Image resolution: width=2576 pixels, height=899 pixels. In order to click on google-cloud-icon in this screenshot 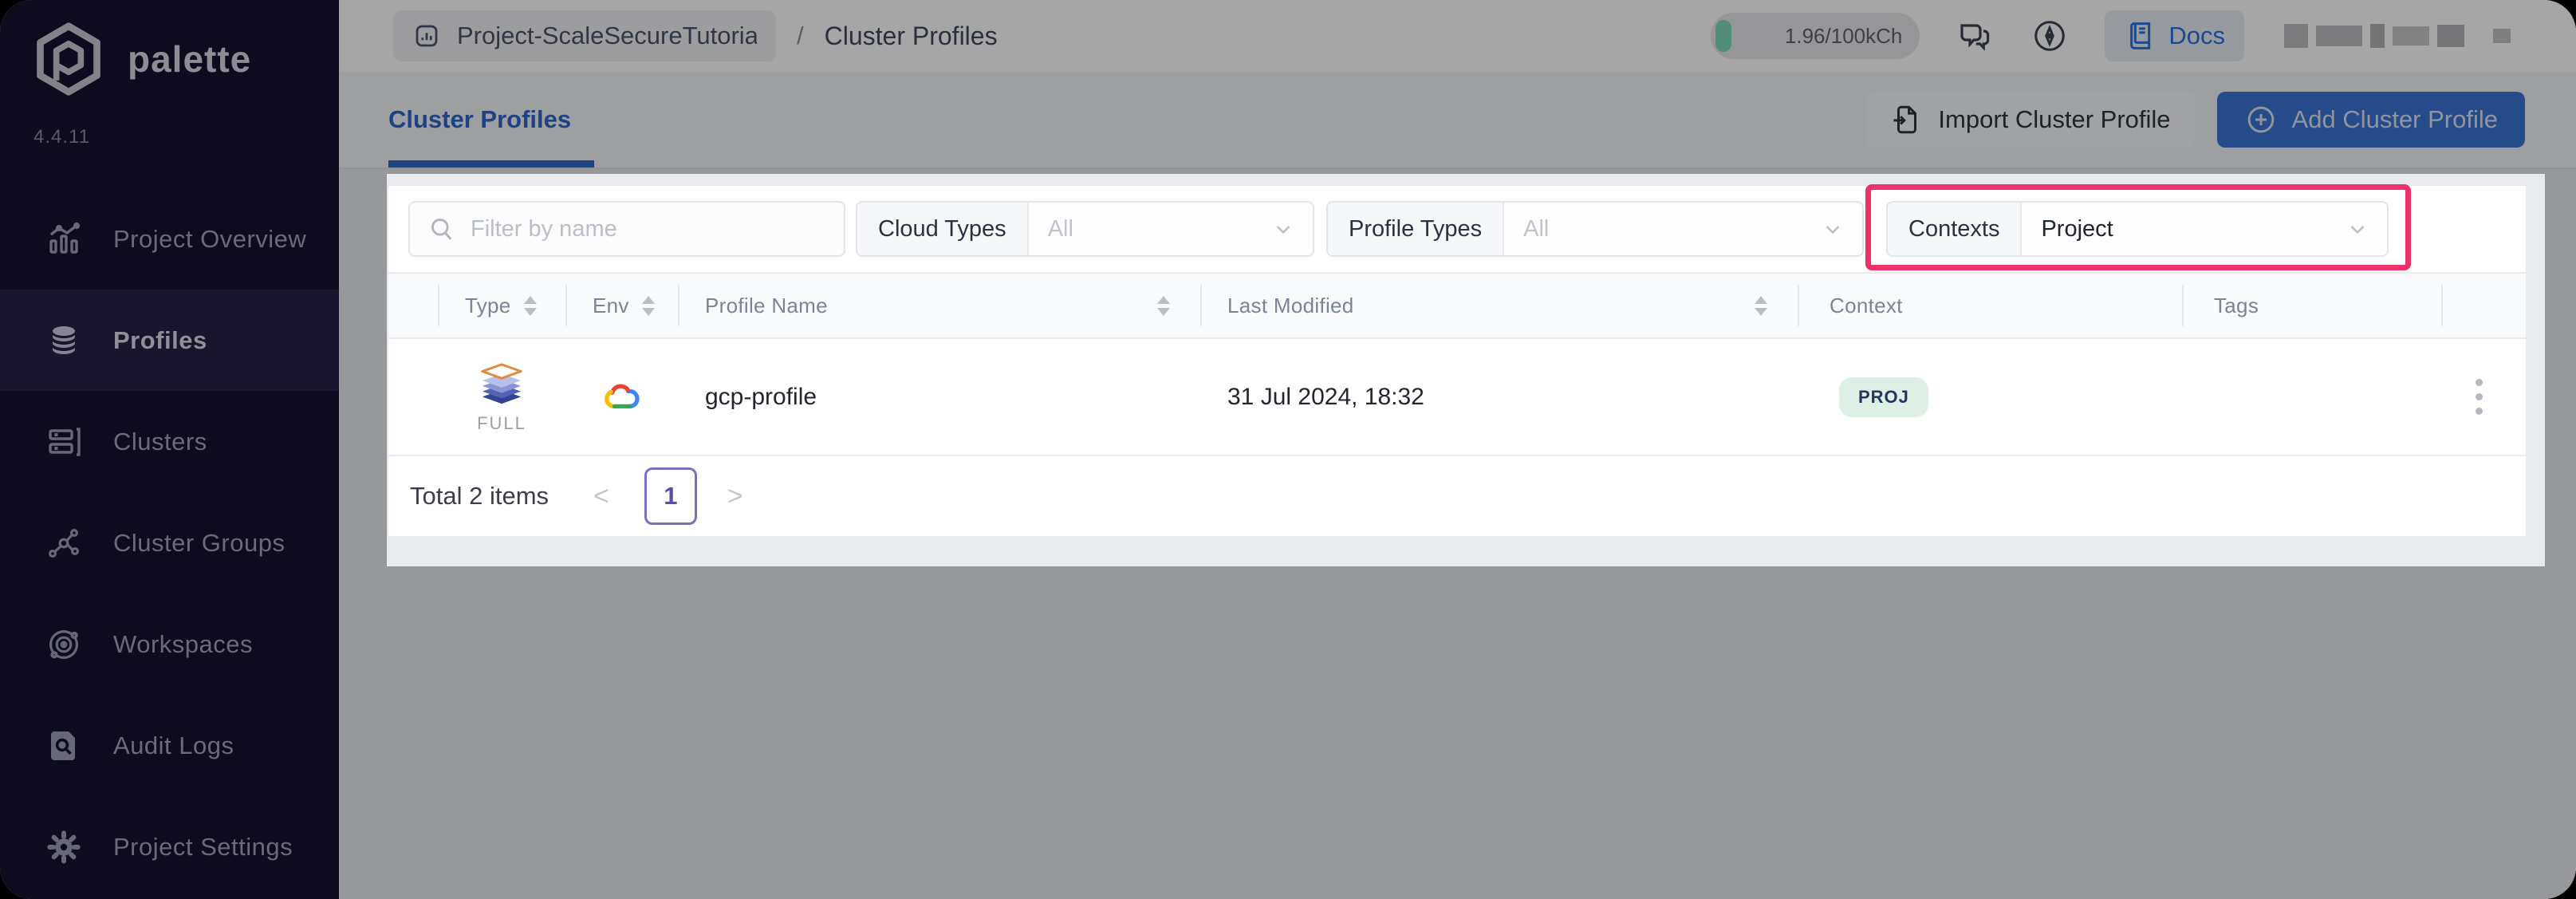, I will do `click(622, 397)`.